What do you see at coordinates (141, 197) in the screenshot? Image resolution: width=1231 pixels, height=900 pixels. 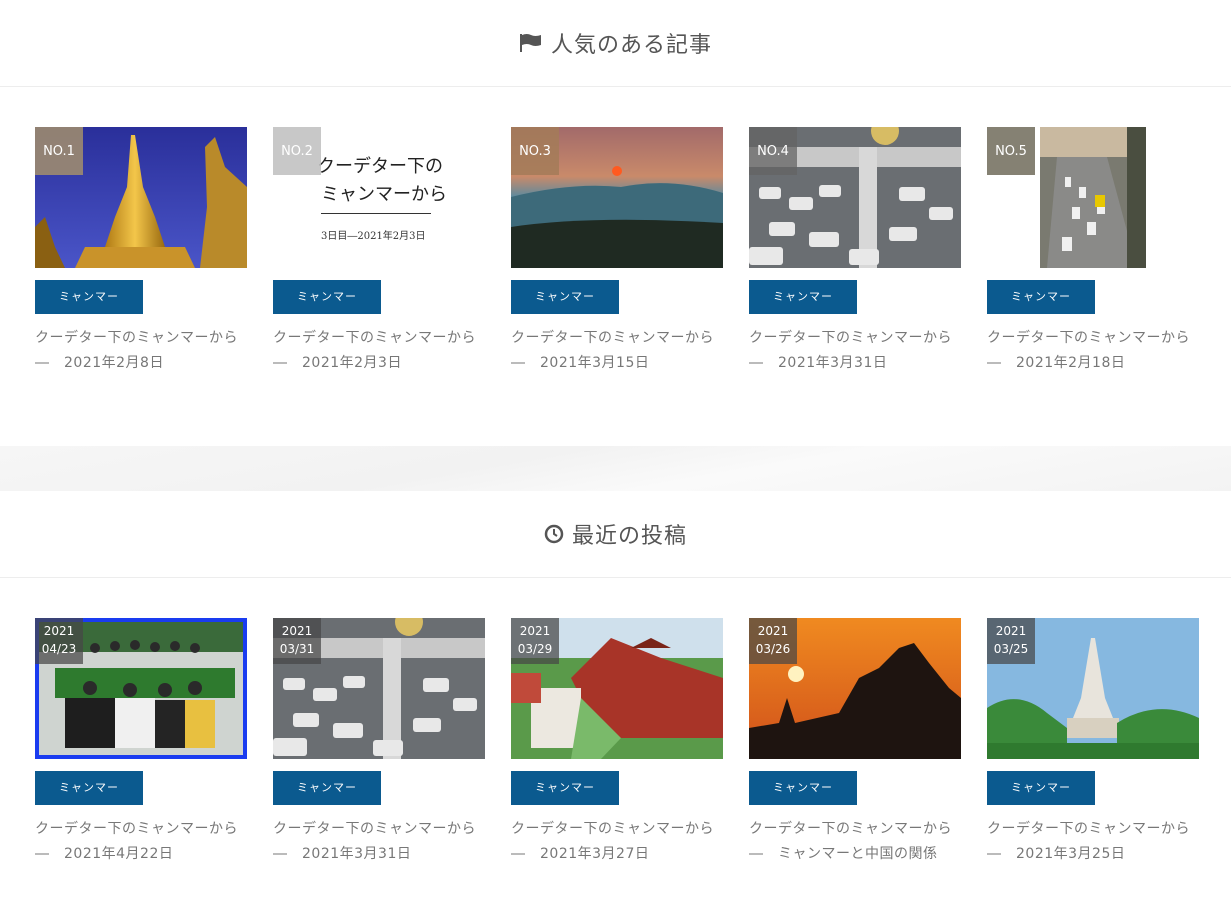 I see `thumbnail: NO.1` at bounding box center [141, 197].